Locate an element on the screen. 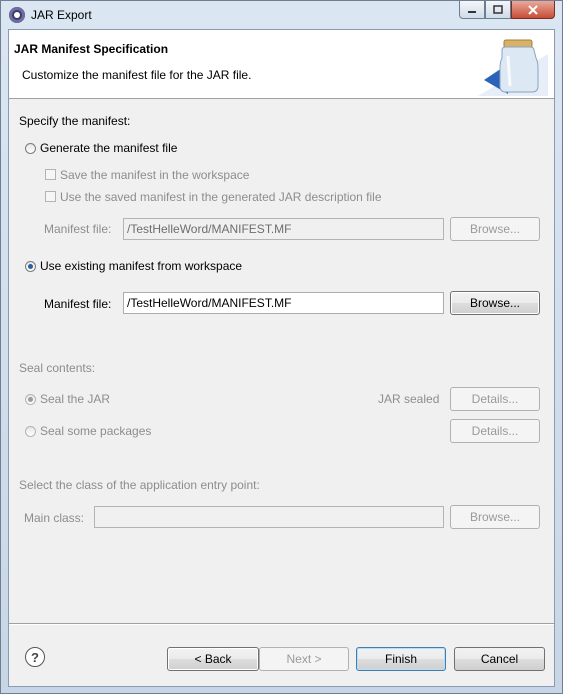  close-icon is located at coordinates (533, 9).